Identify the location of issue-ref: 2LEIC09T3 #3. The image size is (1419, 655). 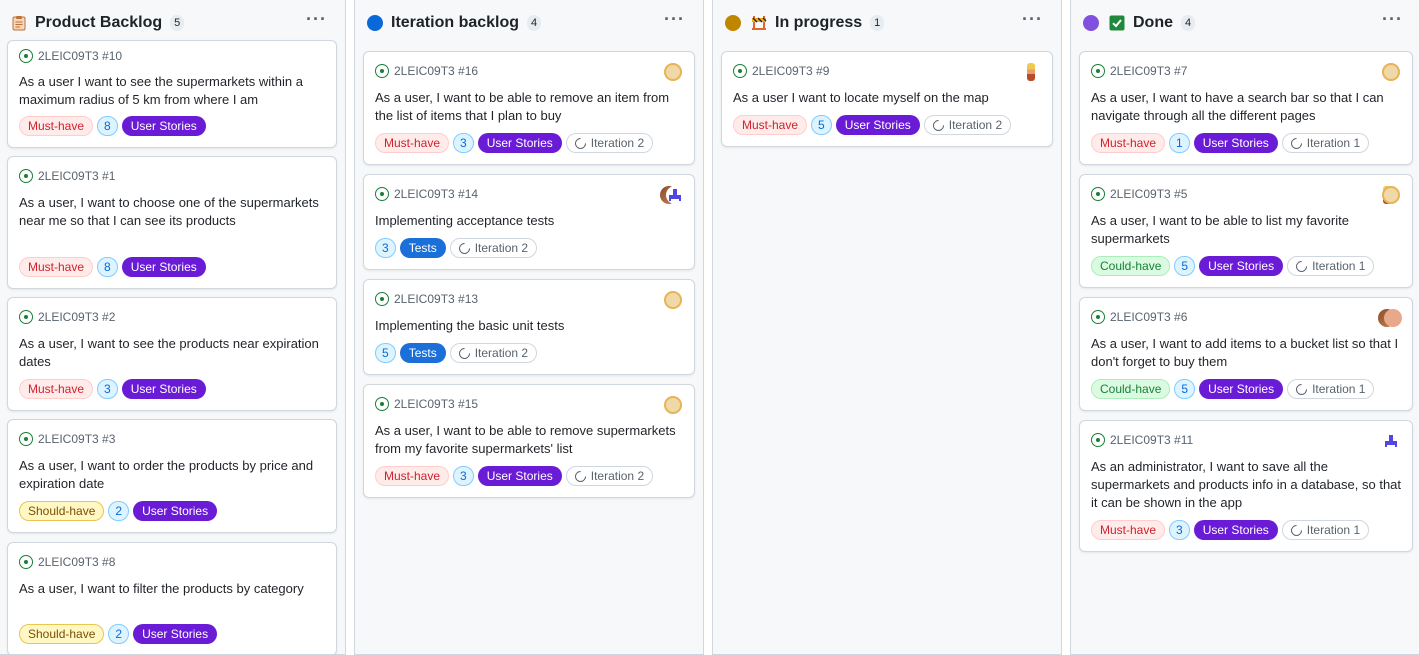
(76, 439).